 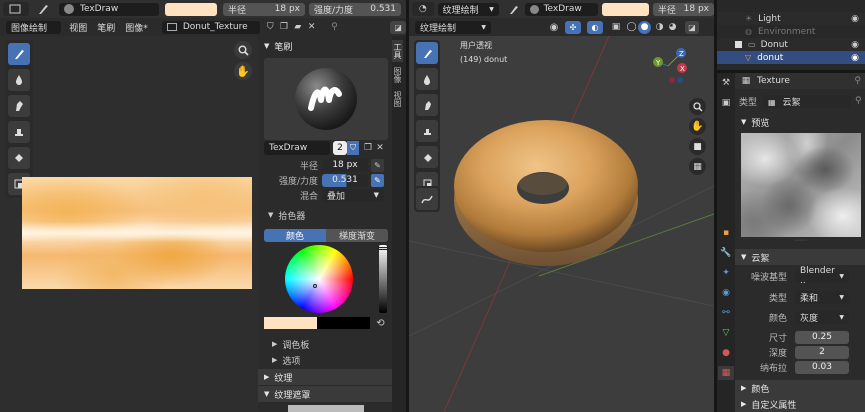 What do you see at coordinates (822, 317) in the screenshot?
I see `cloud-color-dropdown: 灰度 ▼` at bounding box center [822, 317].